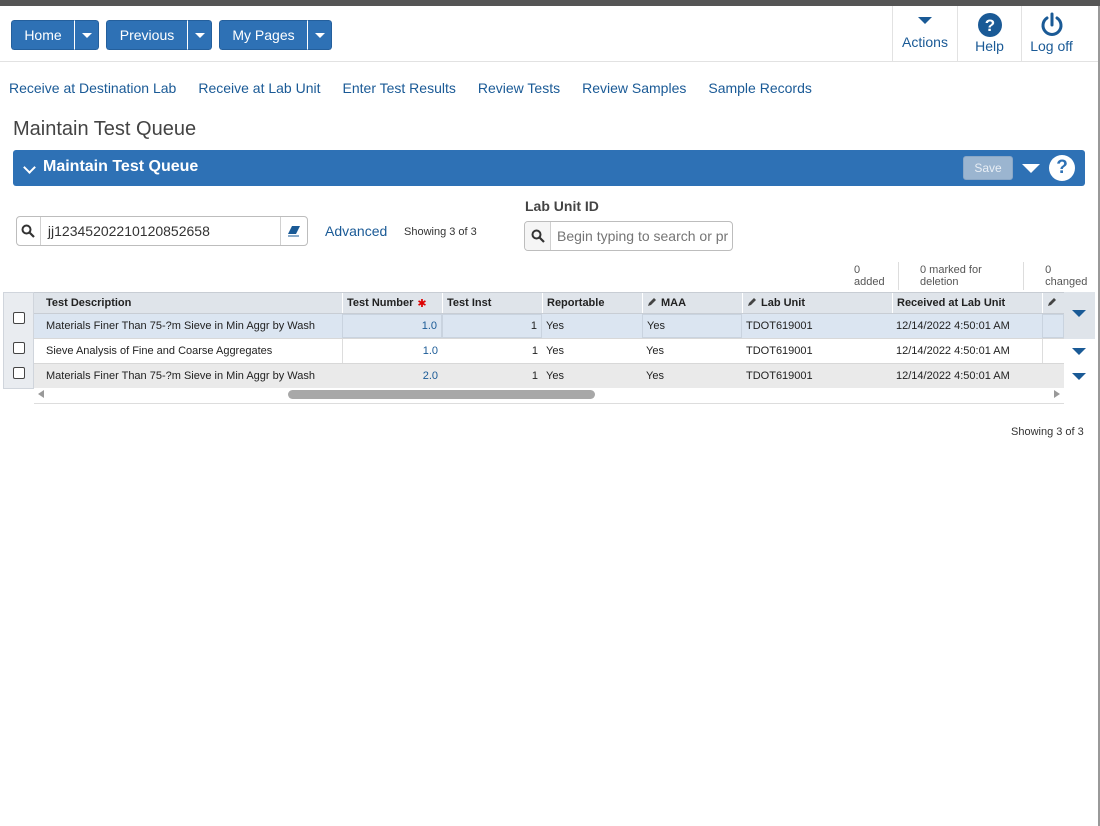 The height and width of the screenshot is (826, 1100). What do you see at coordinates (441, 394) in the screenshot?
I see `scroll-thumb` at bounding box center [441, 394].